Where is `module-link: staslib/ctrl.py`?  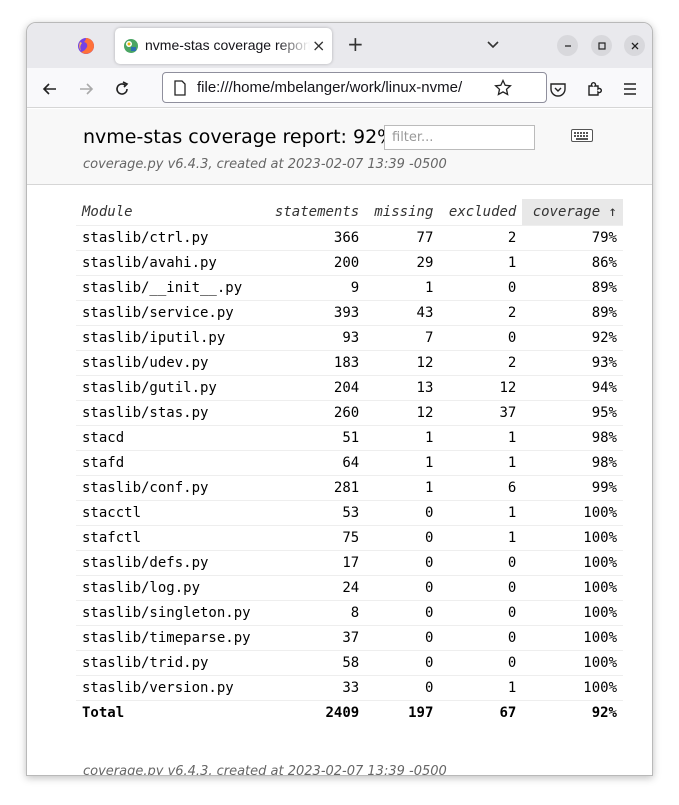 module-link: staslib/ctrl.py is located at coordinates (170, 238).